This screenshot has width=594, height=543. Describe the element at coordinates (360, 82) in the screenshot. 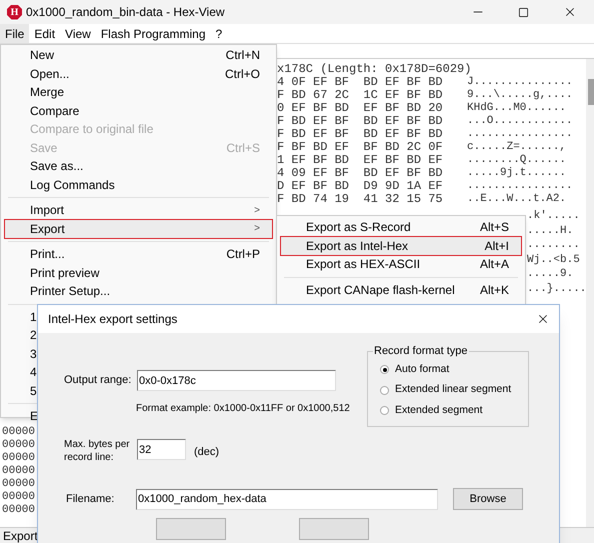

I see `hex-bytes: 4 0F EF BF BD EF BF BD` at that location.